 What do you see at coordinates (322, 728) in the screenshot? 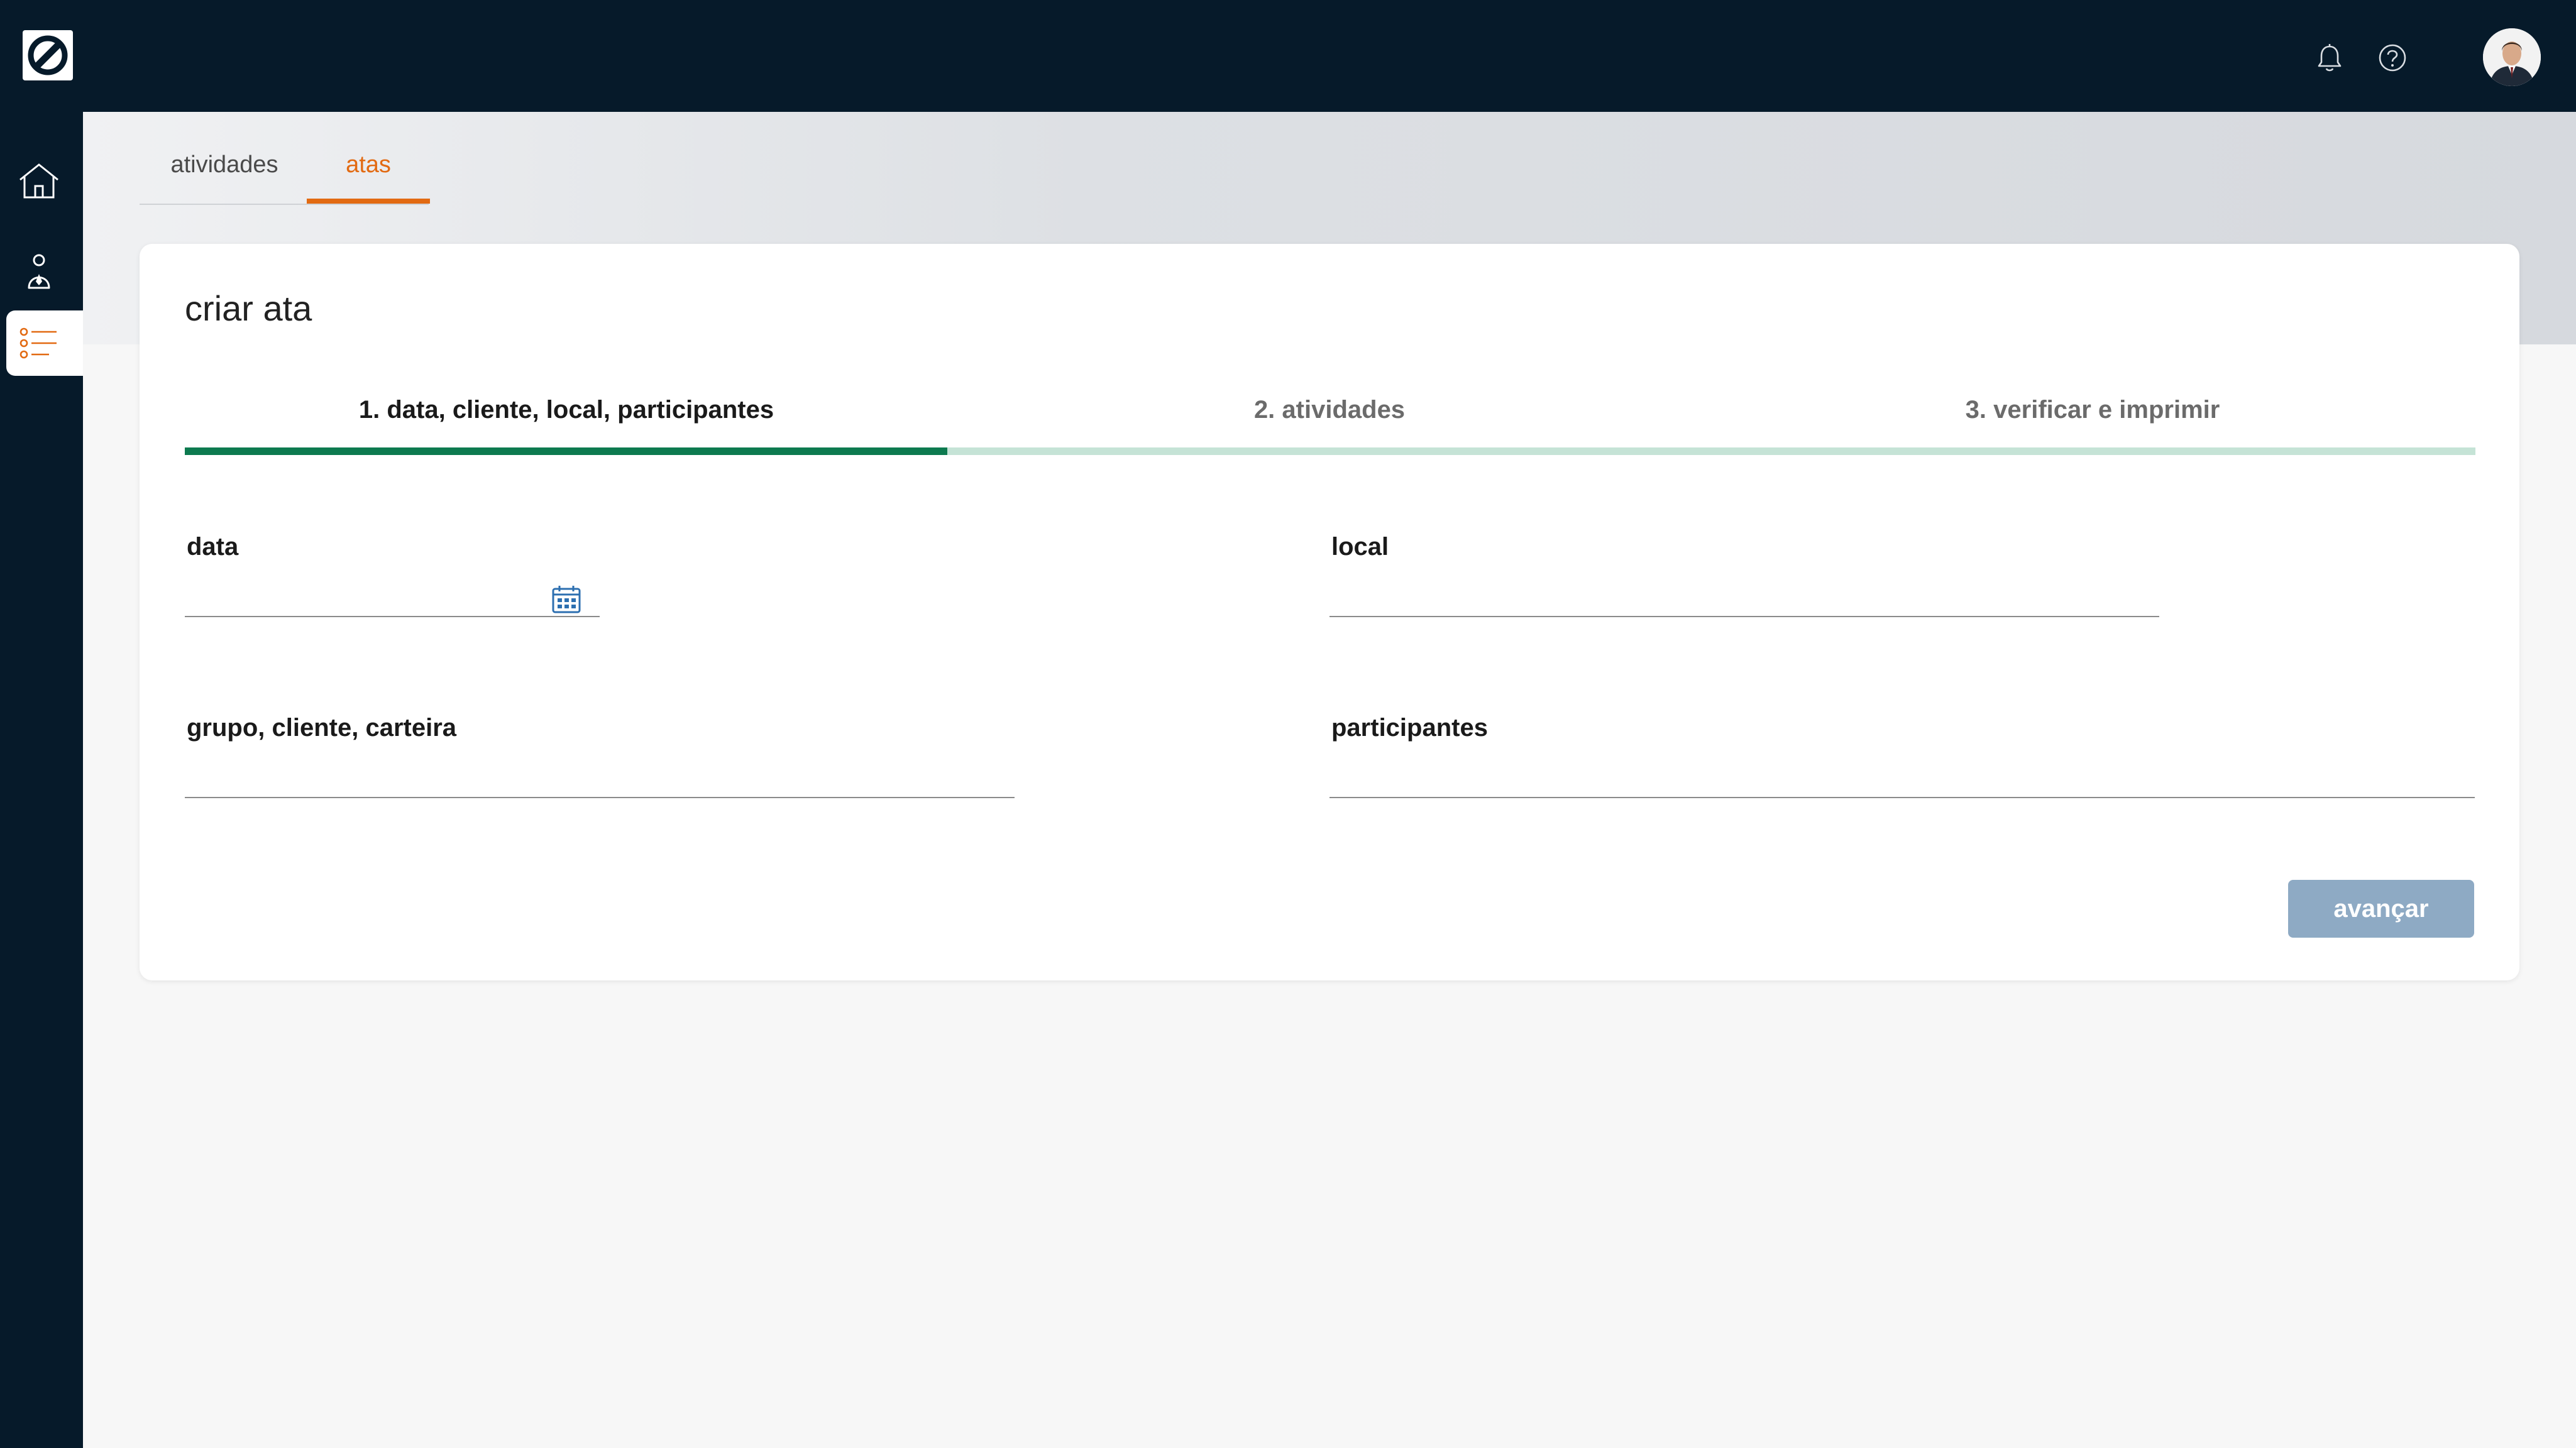
I see `group-client-portfolio-label: grupo, cliente, carteira` at bounding box center [322, 728].